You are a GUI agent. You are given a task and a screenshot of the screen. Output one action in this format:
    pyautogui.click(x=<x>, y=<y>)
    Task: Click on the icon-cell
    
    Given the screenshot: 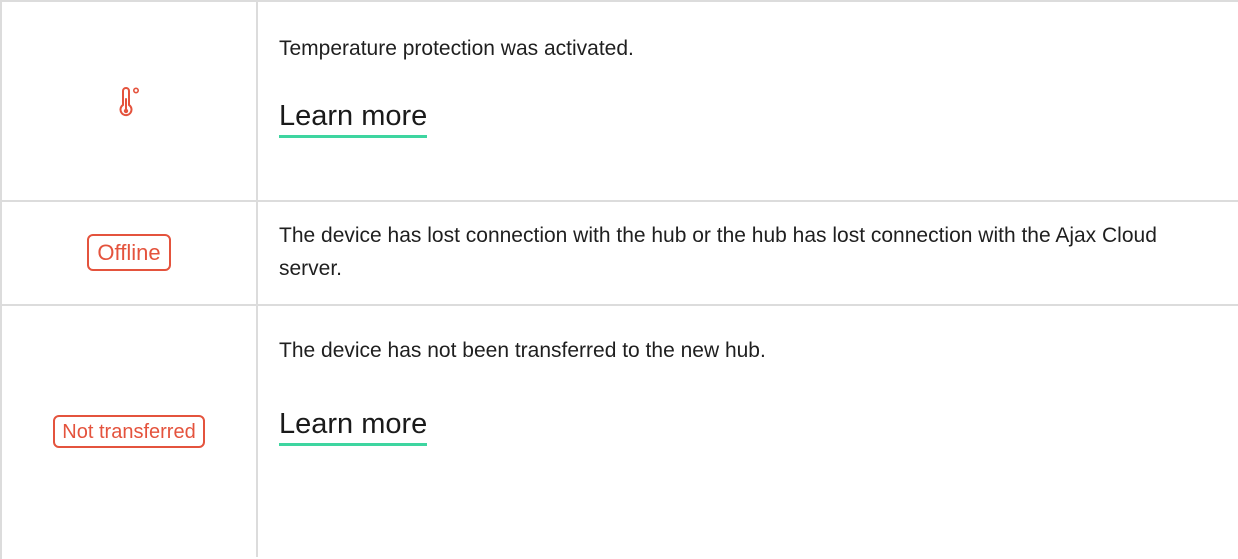 What is the action you would take?
    pyautogui.click(x=130, y=101)
    